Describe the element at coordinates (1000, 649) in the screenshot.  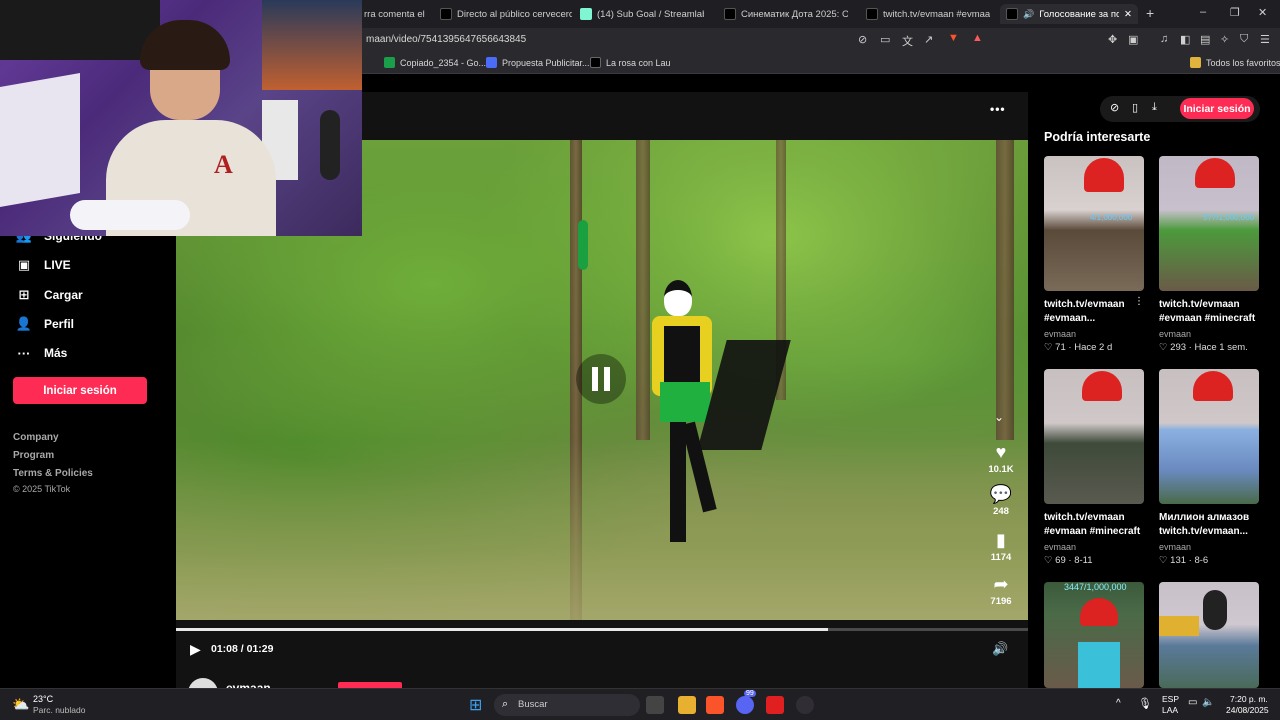
I see `volume-icon: 🔊` at that location.